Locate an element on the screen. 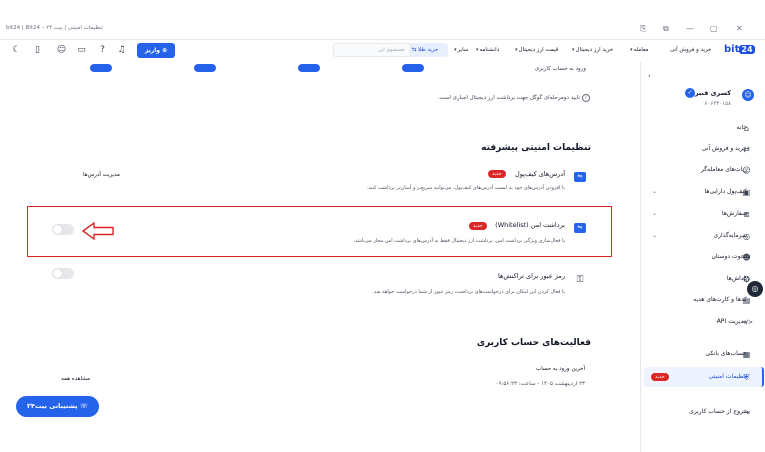 The height and width of the screenshot is (452, 765). deposit-icon: ⊕ is located at coordinates (165, 50).